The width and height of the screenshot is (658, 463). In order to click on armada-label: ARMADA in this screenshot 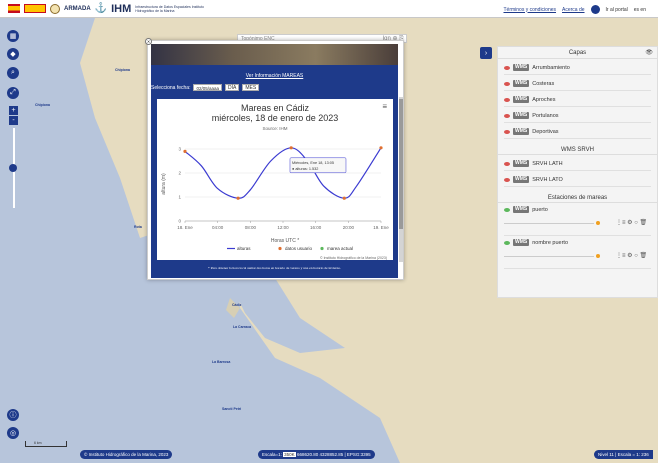, I will do `click(77, 8)`.